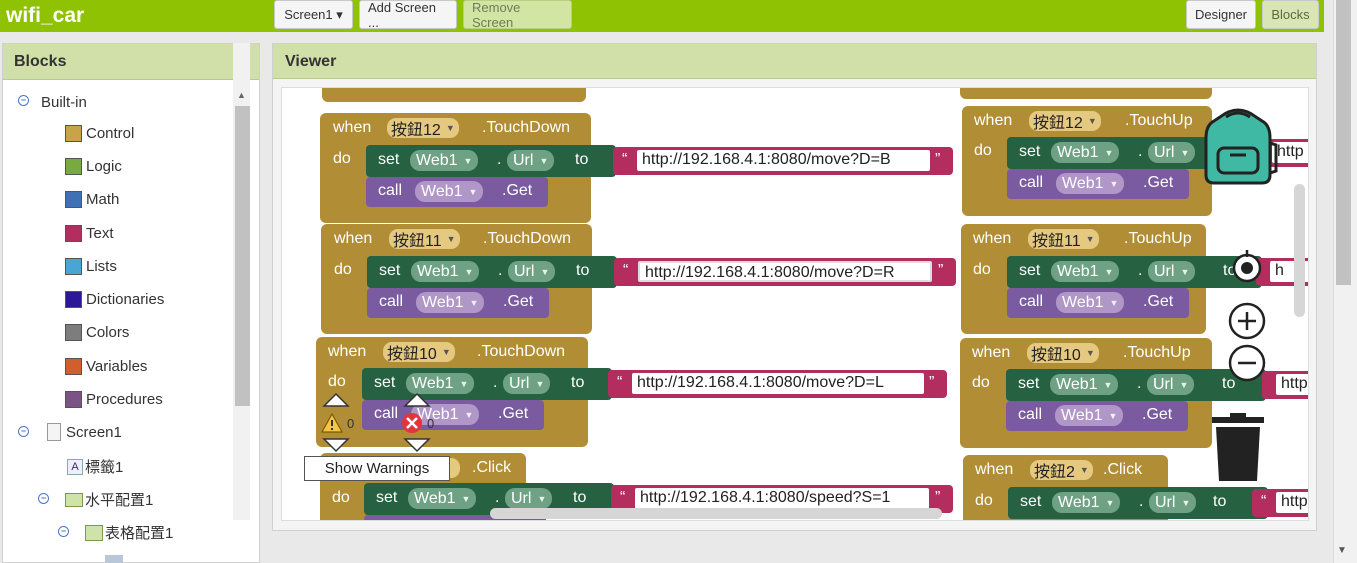 The height and width of the screenshot is (563, 1357). What do you see at coordinates (91, 266) in the screenshot?
I see `tree-item-lists: Lists` at bounding box center [91, 266].